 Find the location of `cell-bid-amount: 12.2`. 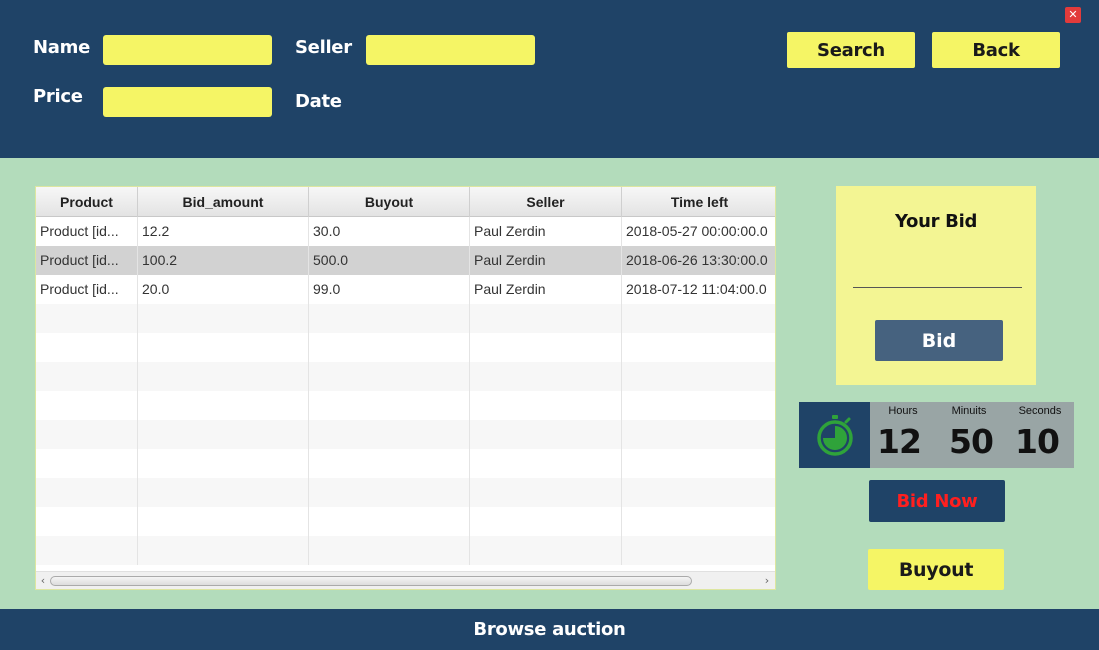

cell-bid-amount: 12.2 is located at coordinates (223, 231).